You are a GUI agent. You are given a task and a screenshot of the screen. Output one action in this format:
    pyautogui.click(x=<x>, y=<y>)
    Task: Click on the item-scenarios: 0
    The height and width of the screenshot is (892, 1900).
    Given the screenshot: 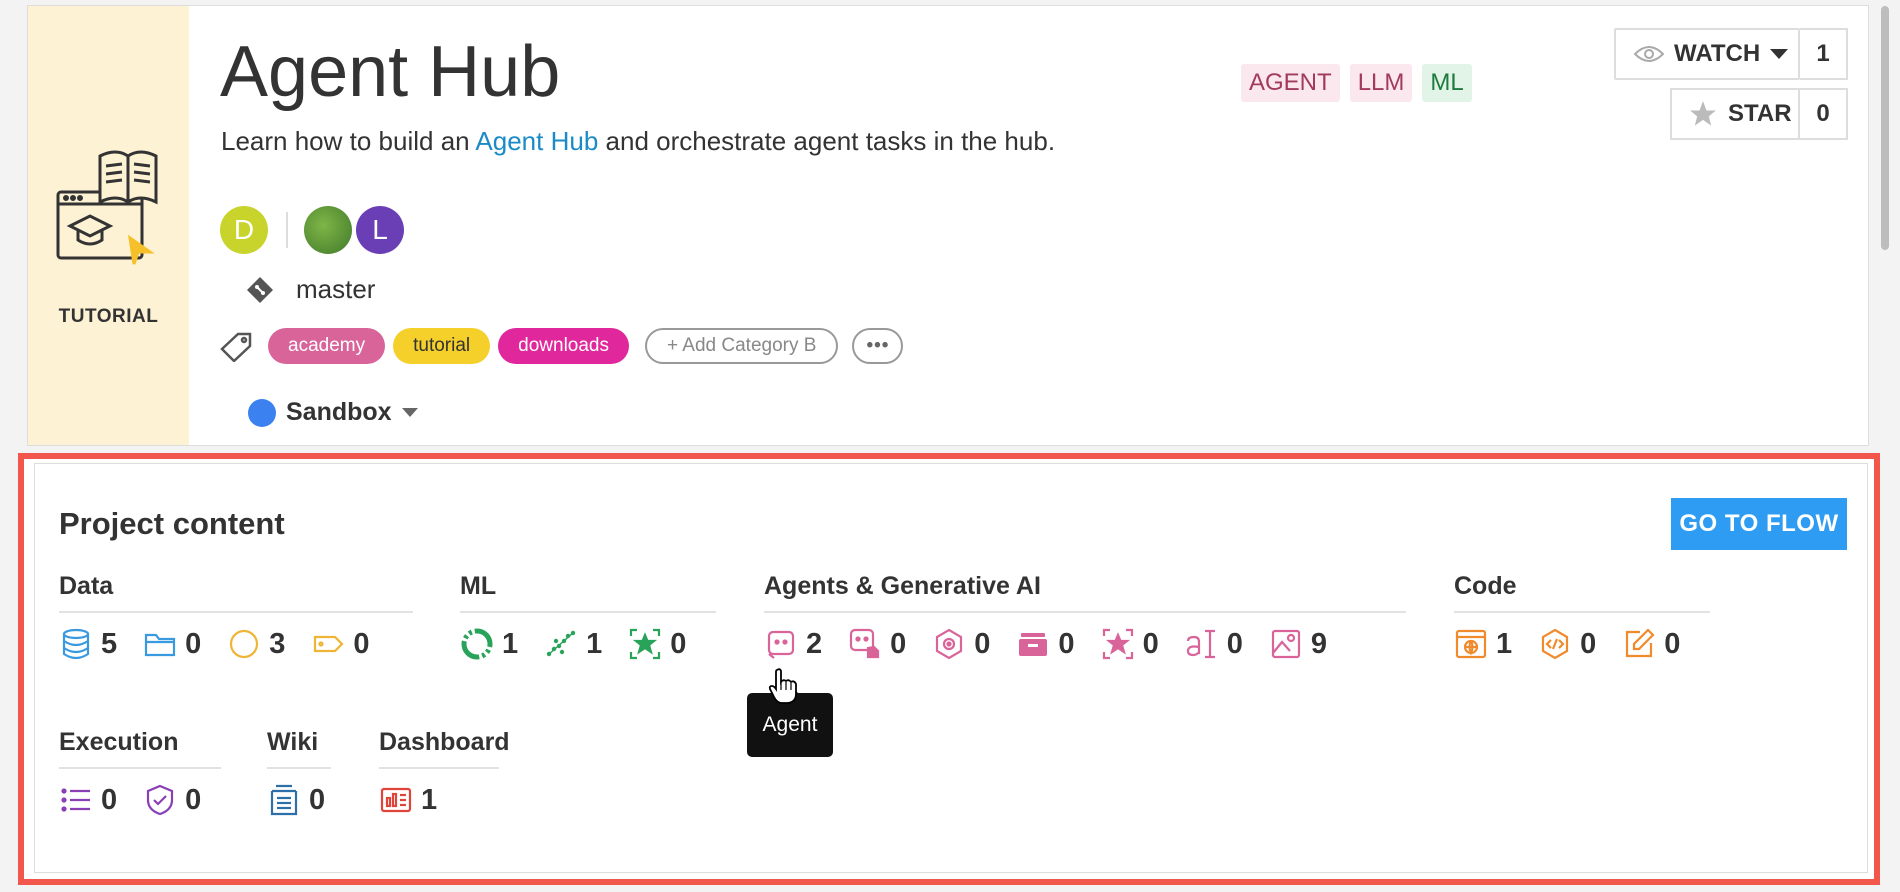 What is the action you would take?
    pyautogui.click(x=88, y=800)
    